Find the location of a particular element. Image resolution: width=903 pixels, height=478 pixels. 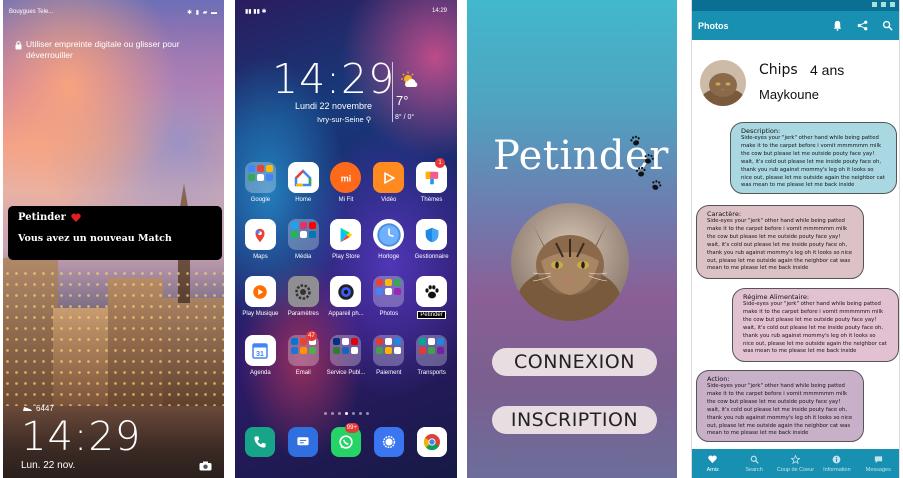

camera-icon is located at coordinates (346, 291).